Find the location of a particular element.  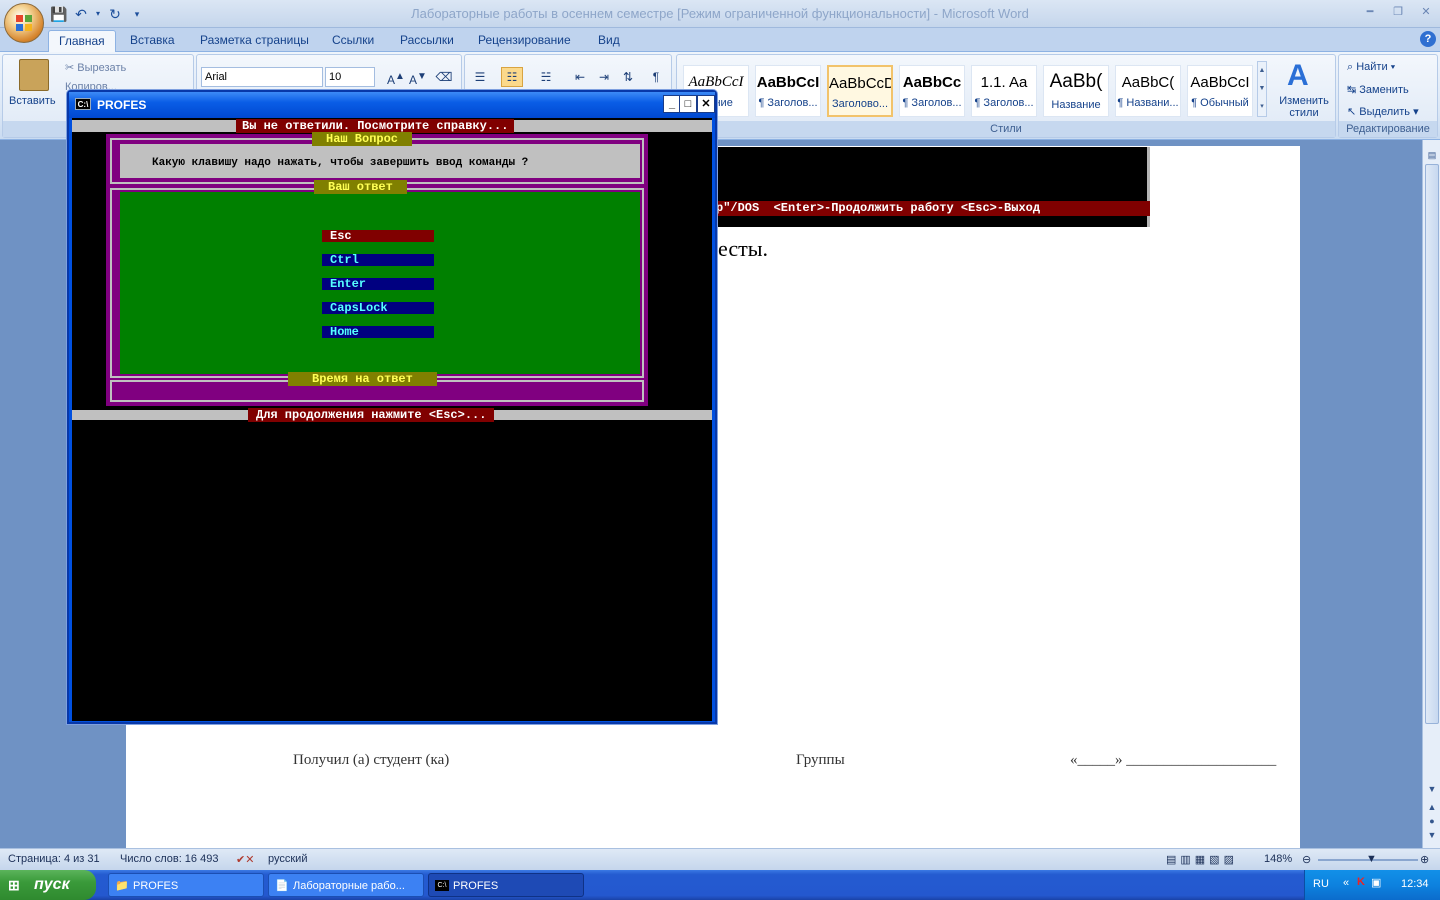

start-button: ⊞ пуск is located at coordinates (48, 885).